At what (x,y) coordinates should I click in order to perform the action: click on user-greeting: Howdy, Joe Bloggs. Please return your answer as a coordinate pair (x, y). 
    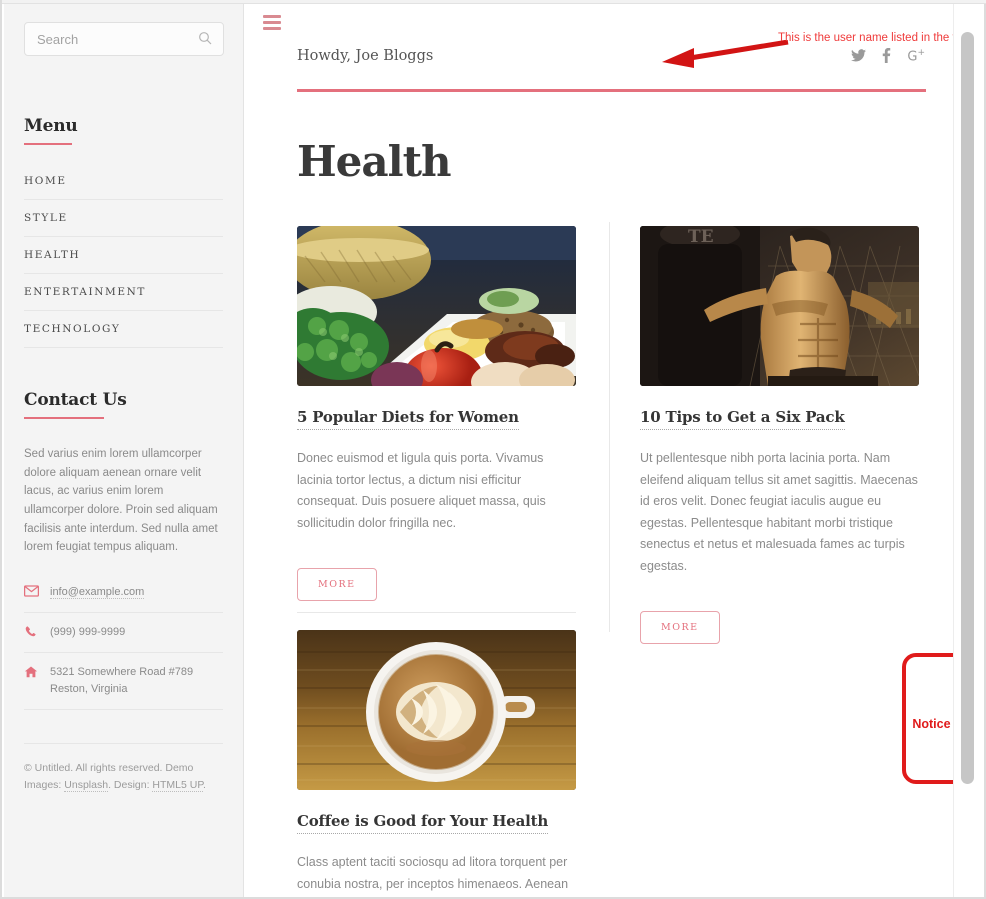
    Looking at the image, I should click on (365, 56).